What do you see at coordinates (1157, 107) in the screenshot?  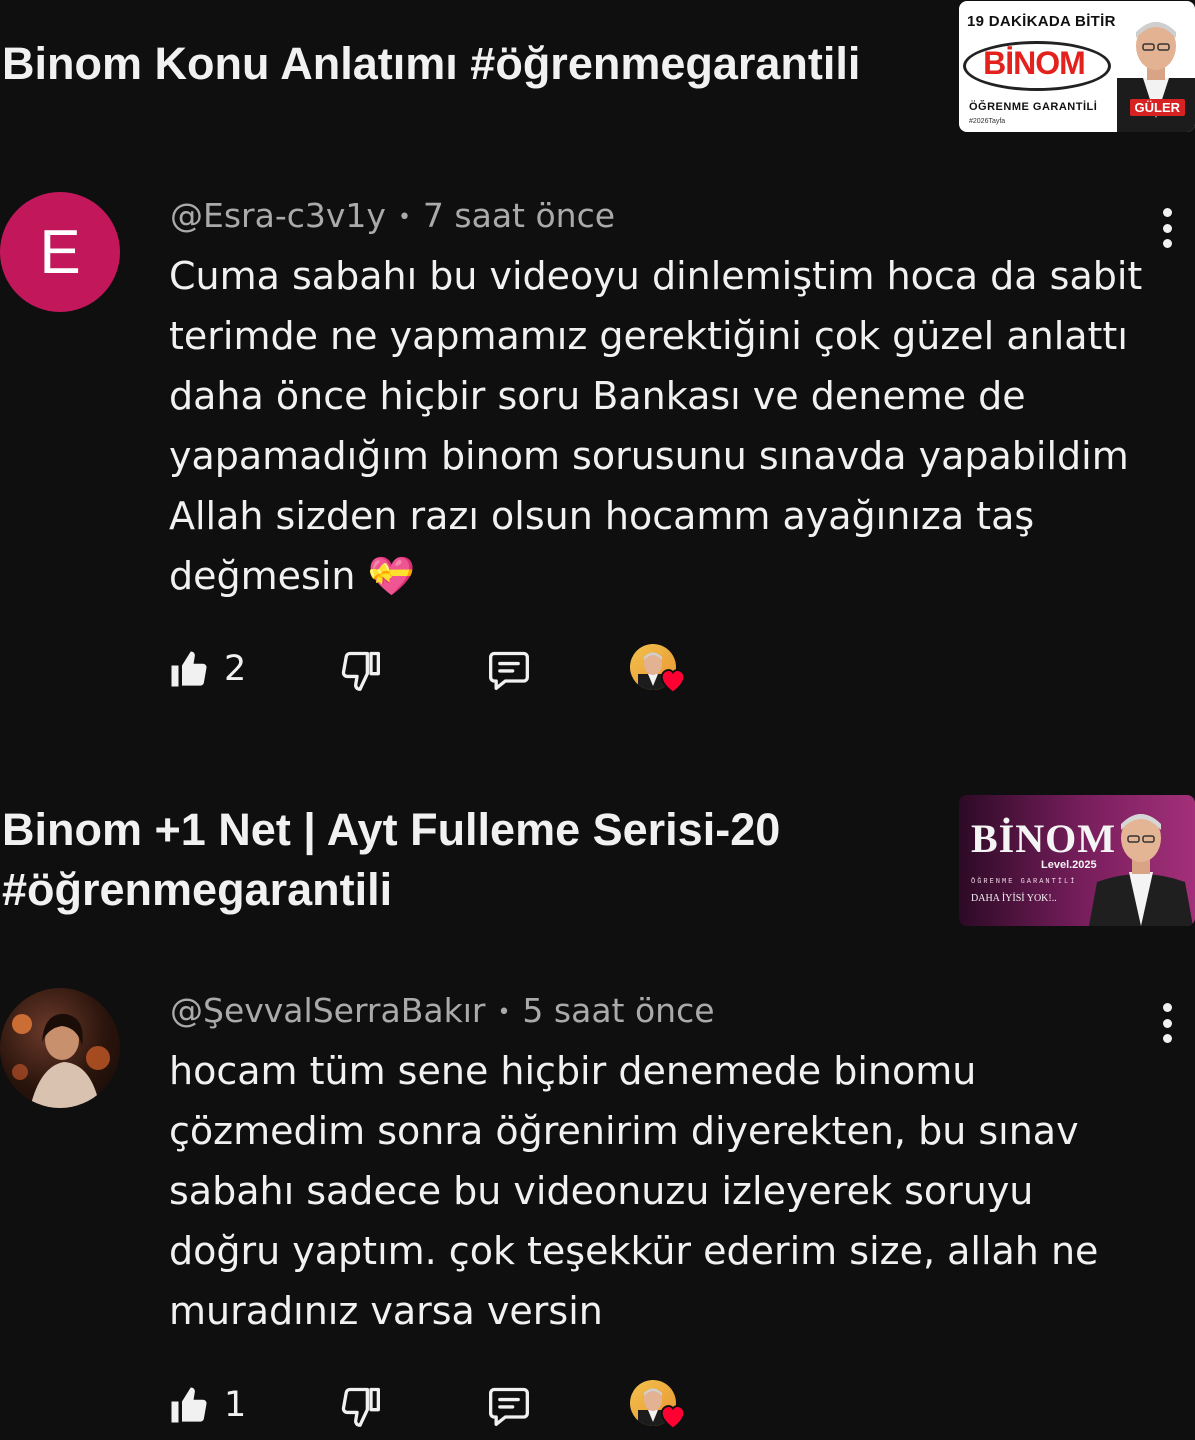 I see `thumbnail-name-badge: GÜLER` at bounding box center [1157, 107].